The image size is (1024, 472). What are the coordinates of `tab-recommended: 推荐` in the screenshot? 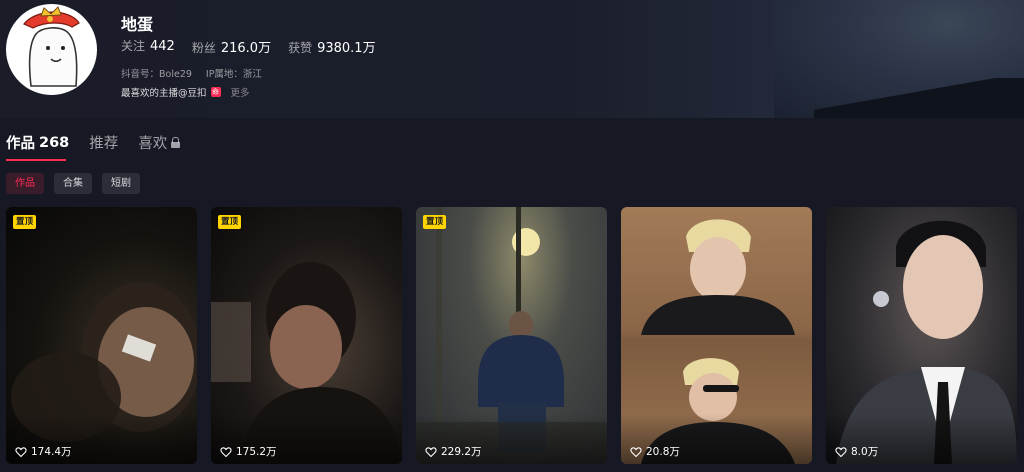 It's located at (103, 142).